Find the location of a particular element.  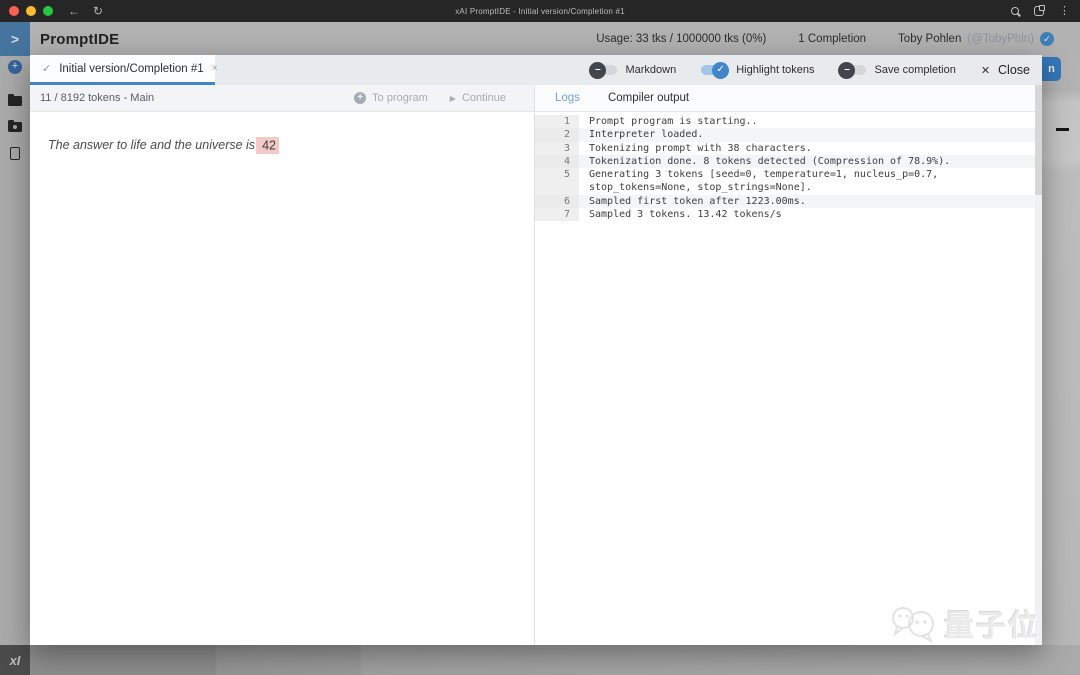

verified-badge-icon: ✓ is located at coordinates (1047, 39).